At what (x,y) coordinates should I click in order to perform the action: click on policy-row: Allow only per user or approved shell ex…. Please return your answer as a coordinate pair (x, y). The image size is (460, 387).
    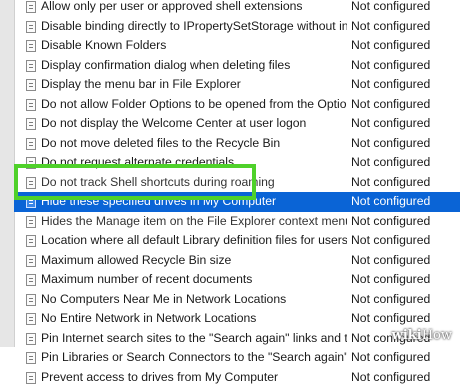
    Looking at the image, I should click on (237, 8).